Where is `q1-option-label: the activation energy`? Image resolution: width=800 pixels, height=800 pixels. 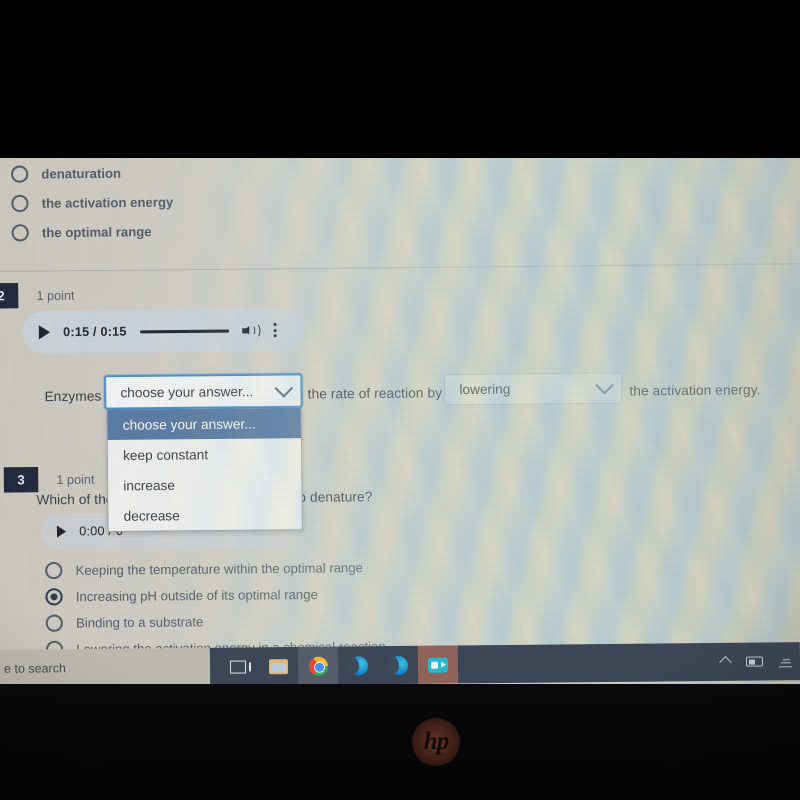 q1-option-label: the activation energy is located at coordinates (107, 202).